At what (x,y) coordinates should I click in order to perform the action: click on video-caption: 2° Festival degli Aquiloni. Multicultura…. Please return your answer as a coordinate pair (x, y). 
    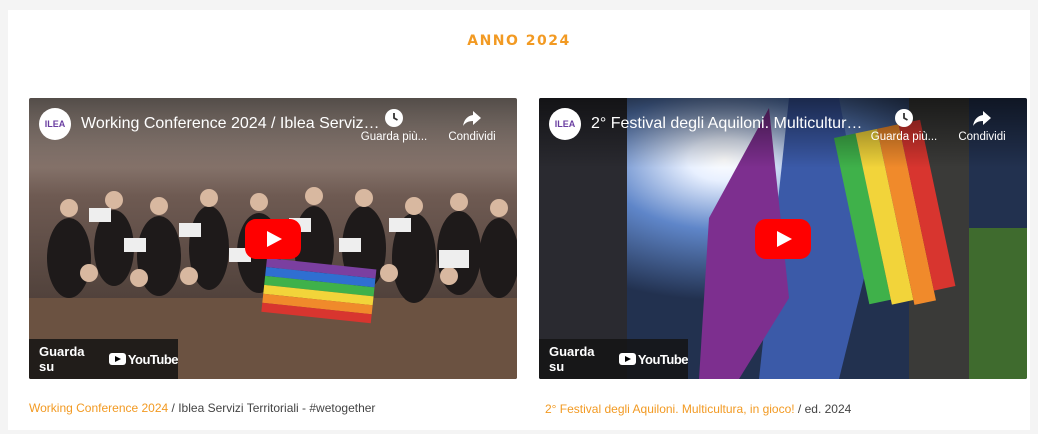
    Looking at the image, I should click on (698, 409).